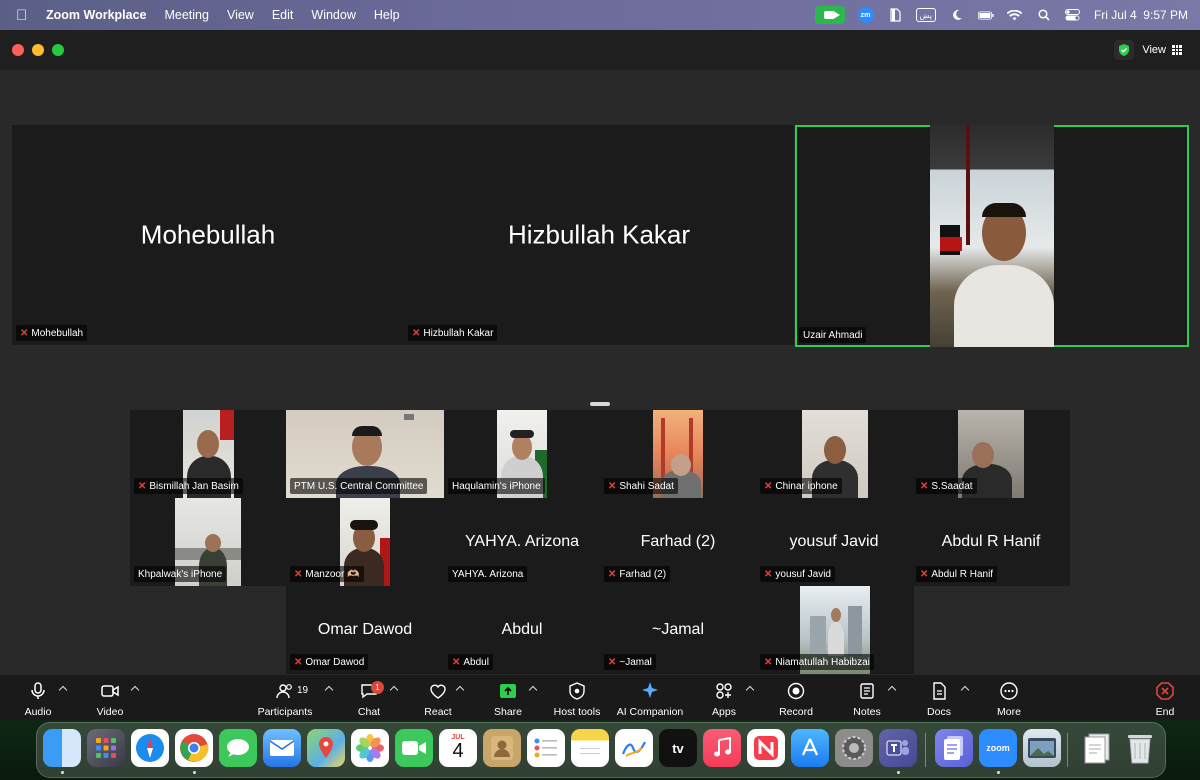 Image resolution: width=1200 pixels, height=780 pixels. I want to click on system-settings-icon, so click(854, 748).